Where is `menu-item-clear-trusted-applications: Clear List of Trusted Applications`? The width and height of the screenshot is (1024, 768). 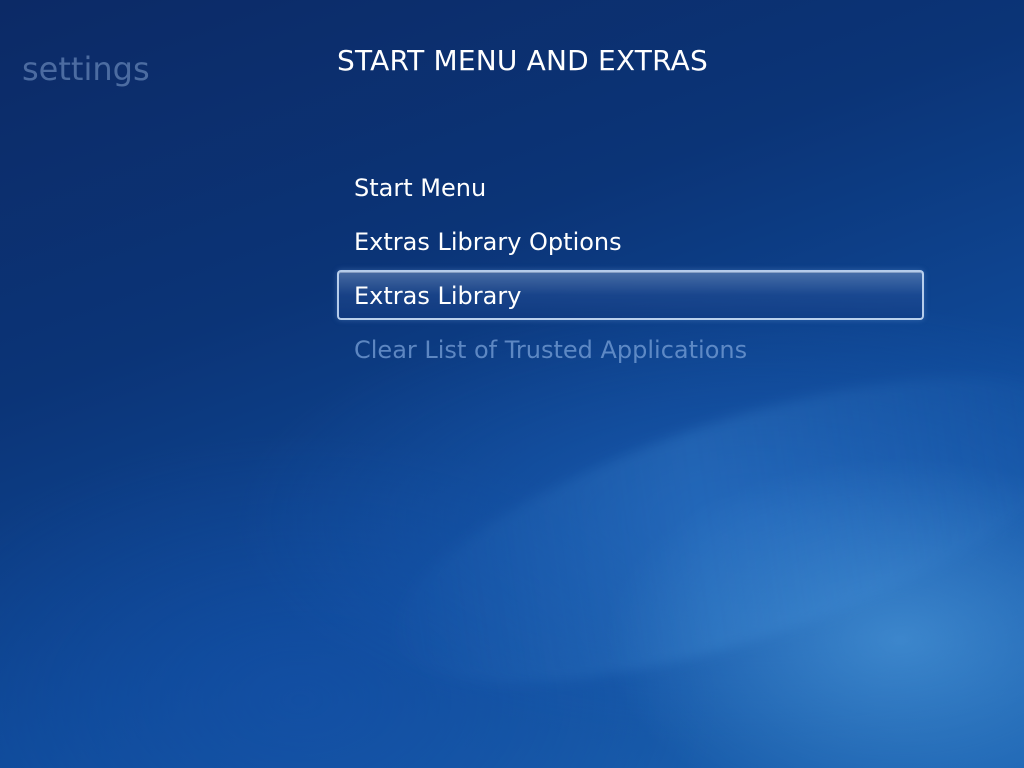 menu-item-clear-trusted-applications: Clear List of Trusted Applications is located at coordinates (551, 350).